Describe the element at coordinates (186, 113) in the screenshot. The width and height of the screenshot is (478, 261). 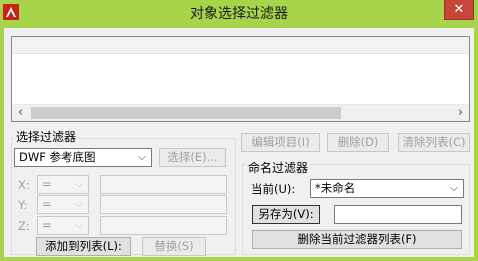
I see `scroll-thumb` at that location.